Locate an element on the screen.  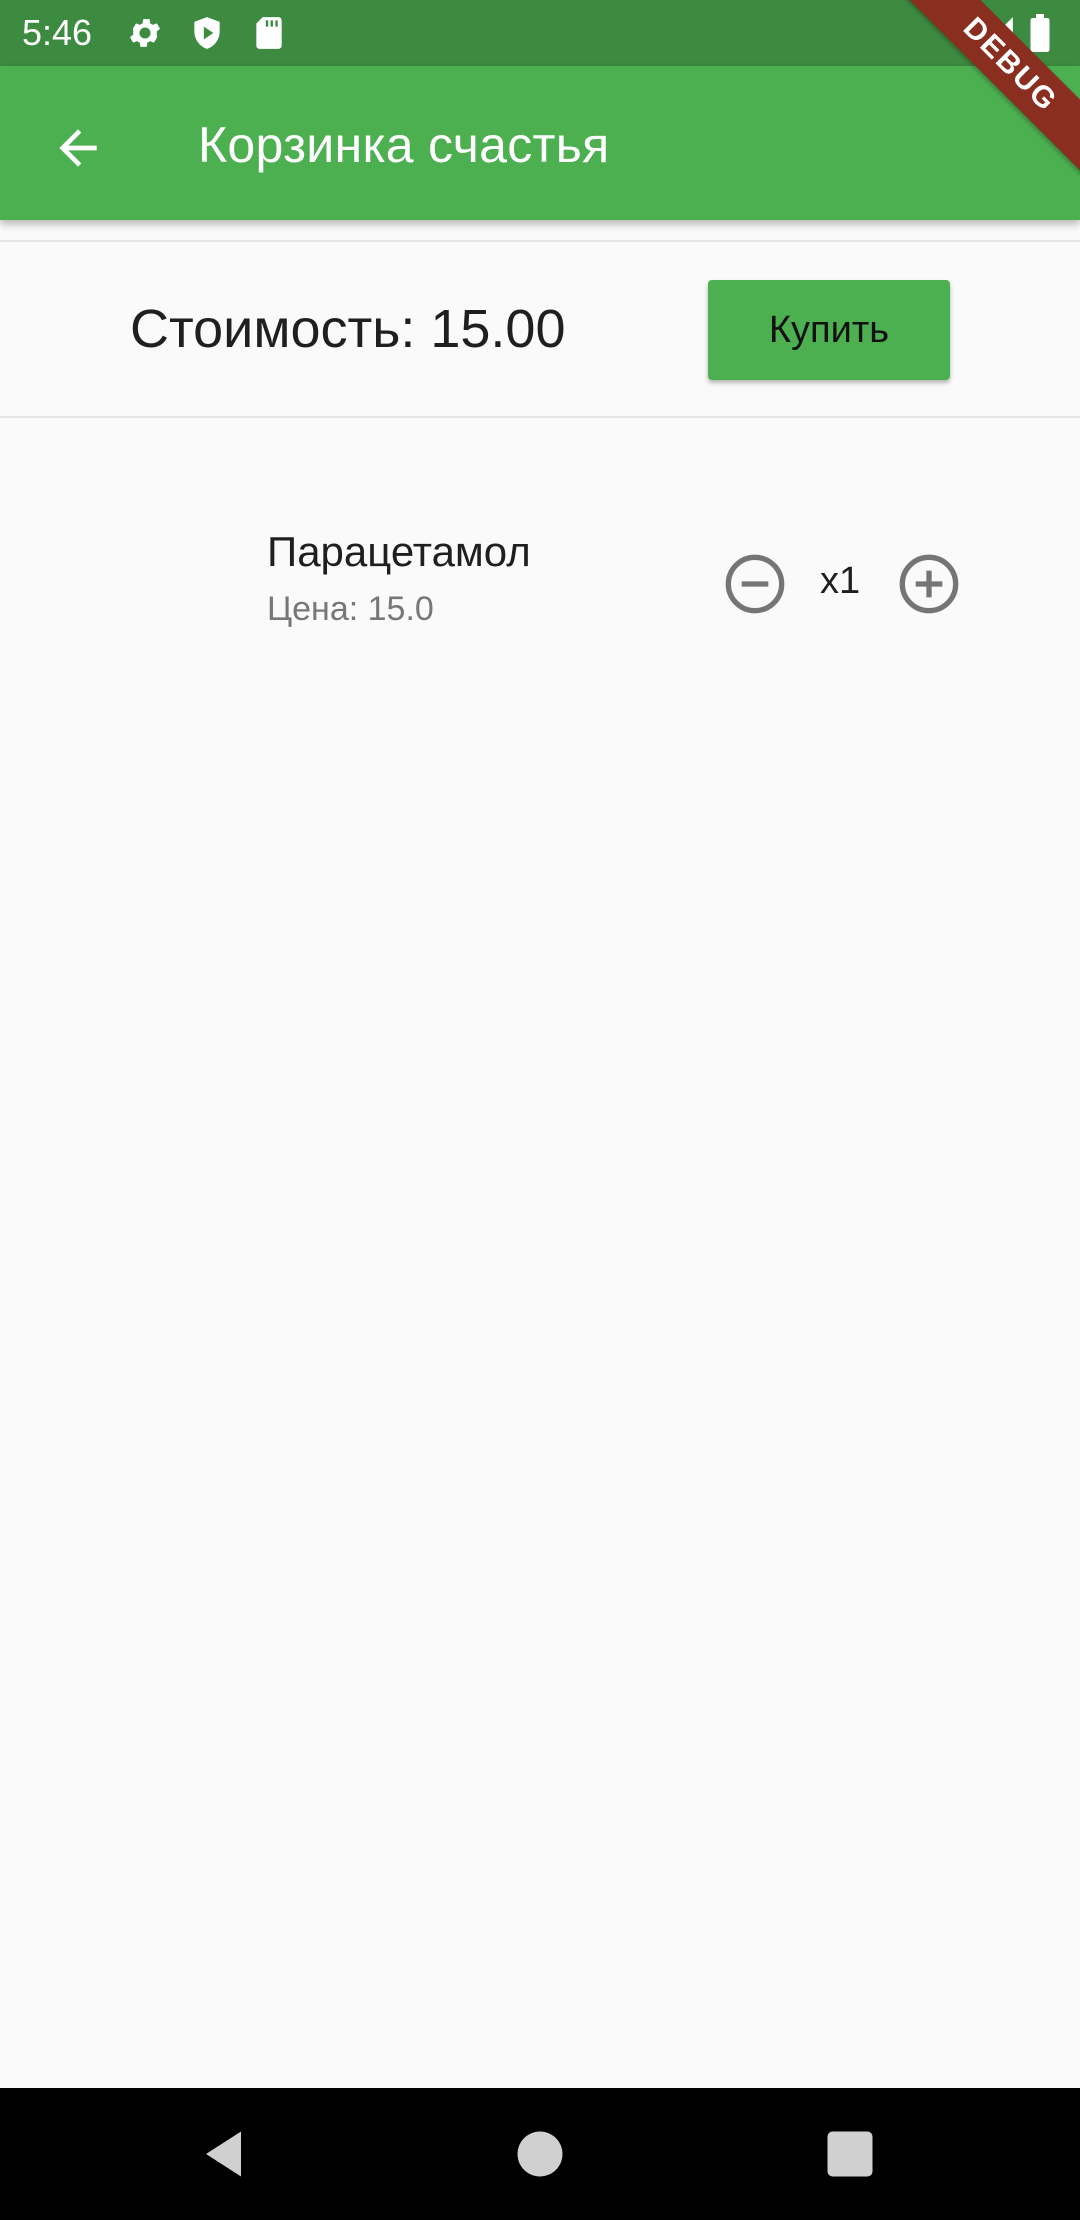
nav-home-button is located at coordinates (540, 2154).